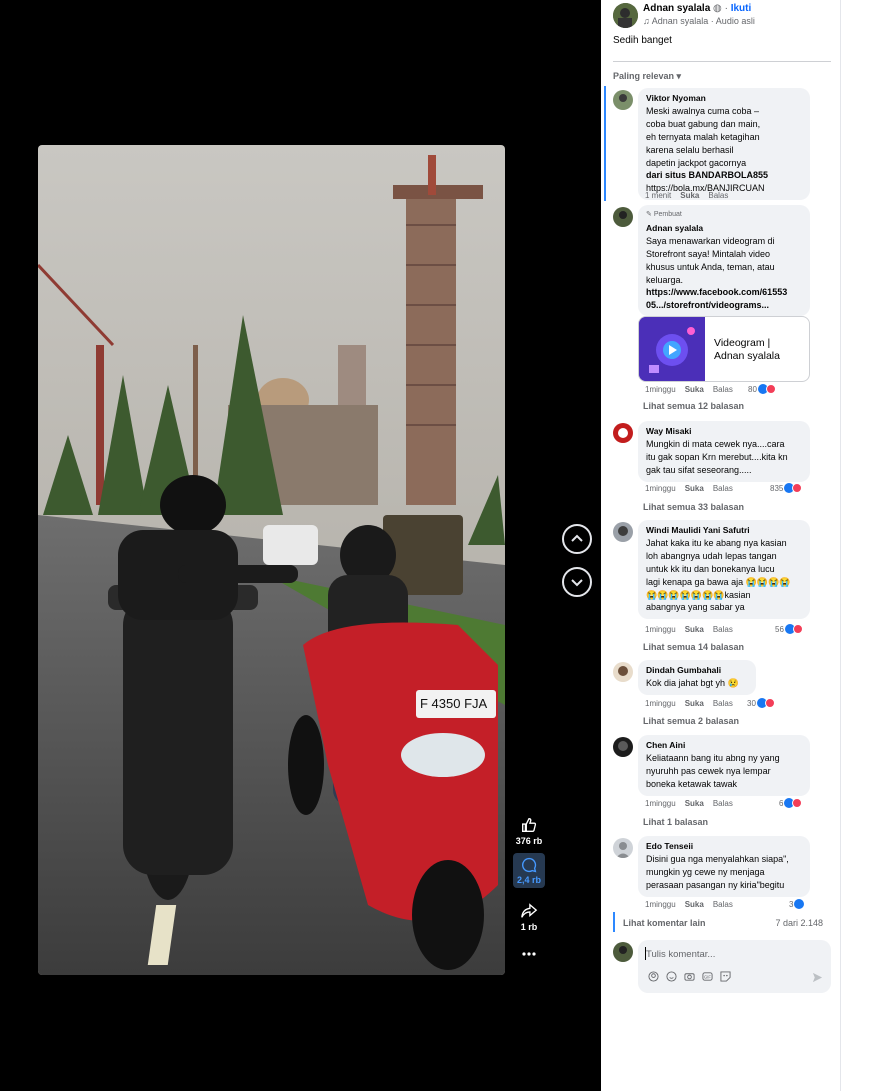 Image resolution: width=885 pixels, height=1091 pixels. I want to click on reaction-summary: 30, so click(761, 703).